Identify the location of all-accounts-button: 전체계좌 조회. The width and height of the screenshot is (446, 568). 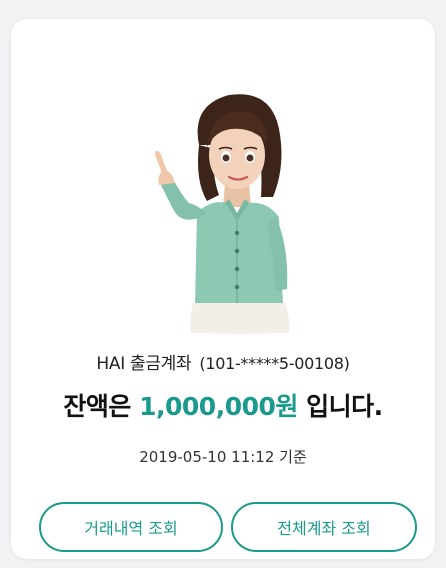
(324, 527).